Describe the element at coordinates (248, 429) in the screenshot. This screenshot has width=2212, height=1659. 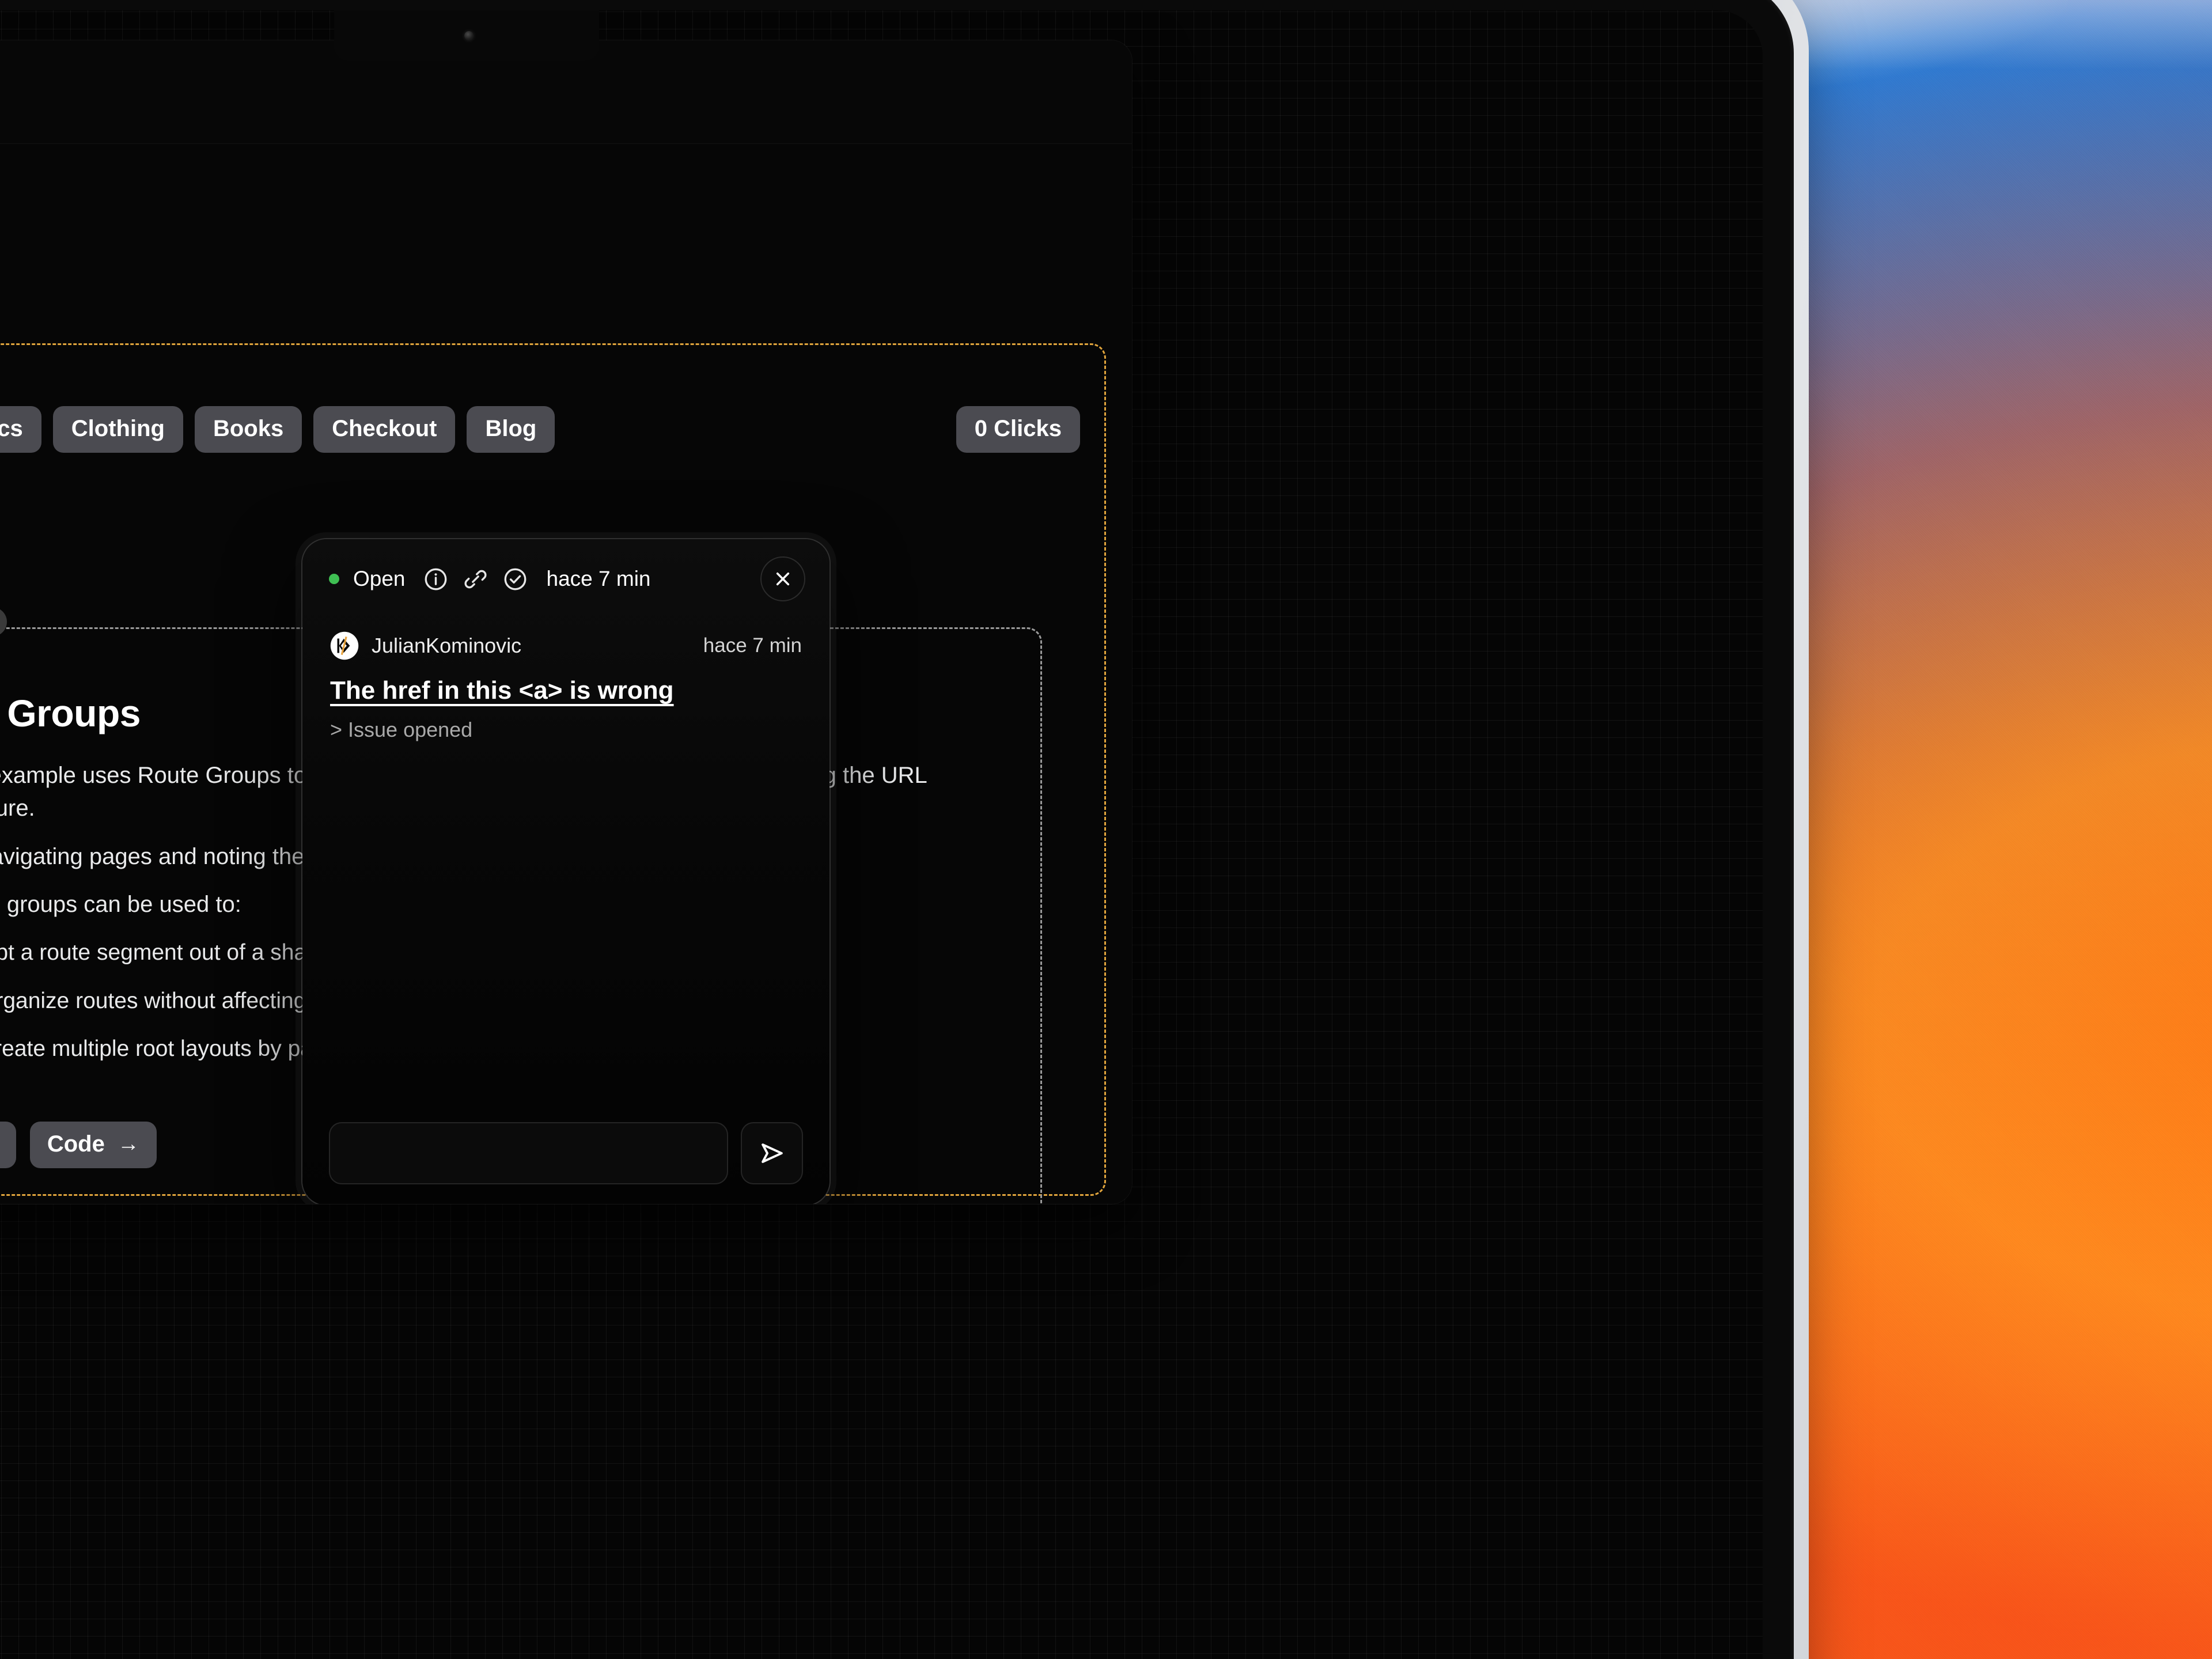
I see `nav-item-books: Books` at that location.